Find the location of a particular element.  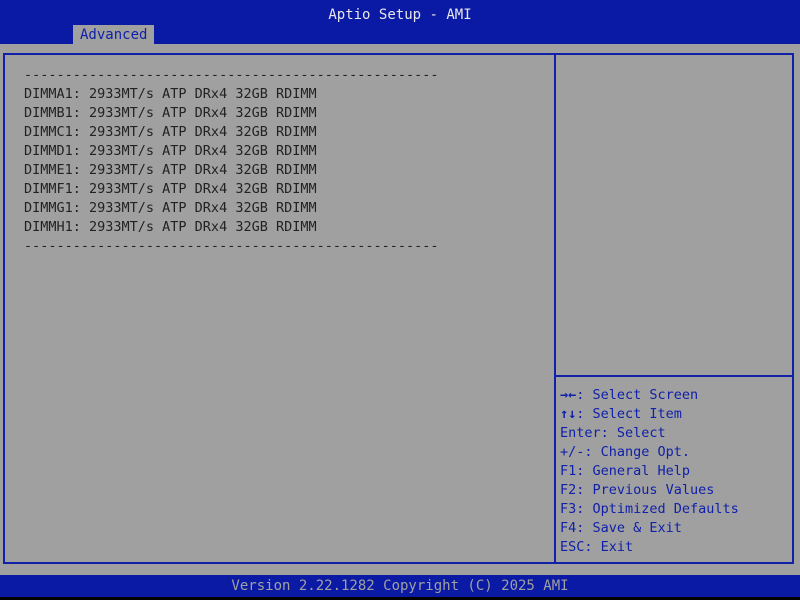

dimm-info-line: DIMMC1: 2933MT/s ATP DRx4 32GB RDIMM is located at coordinates (170, 132).